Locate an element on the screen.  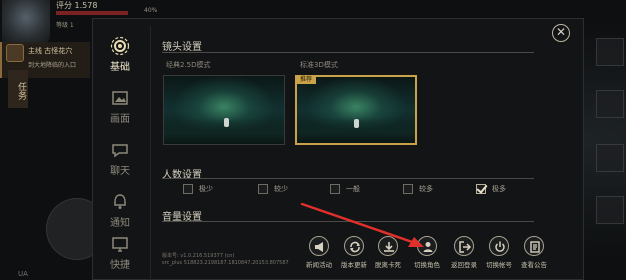
hp-bar is located at coordinates (92, 13).